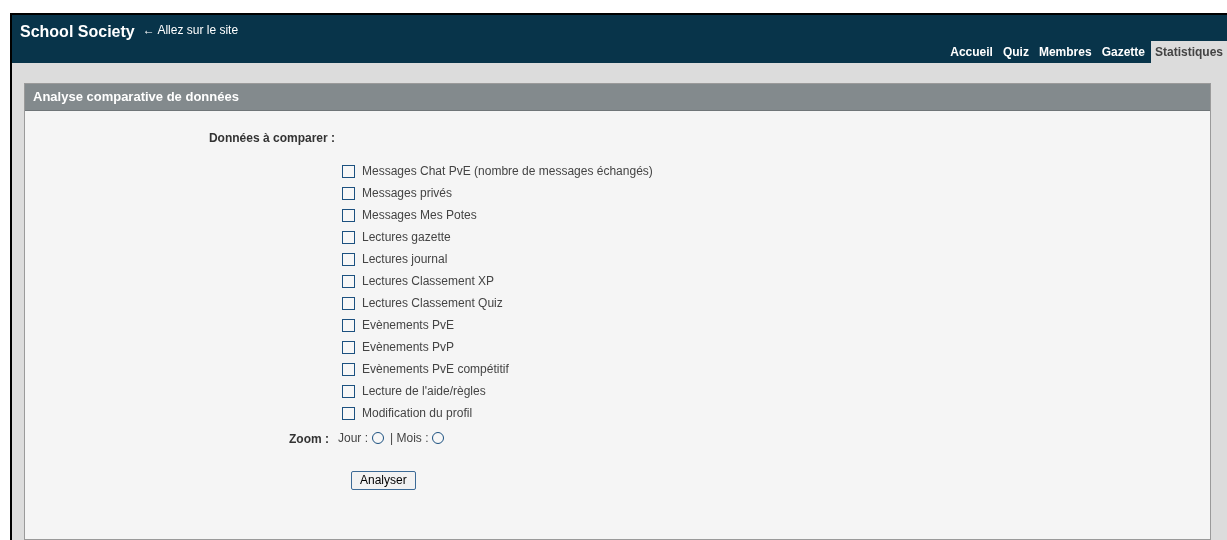 The width and height of the screenshot is (1227, 540). Describe the element at coordinates (1065, 52) in the screenshot. I see `nav-tab: Membres` at that location.